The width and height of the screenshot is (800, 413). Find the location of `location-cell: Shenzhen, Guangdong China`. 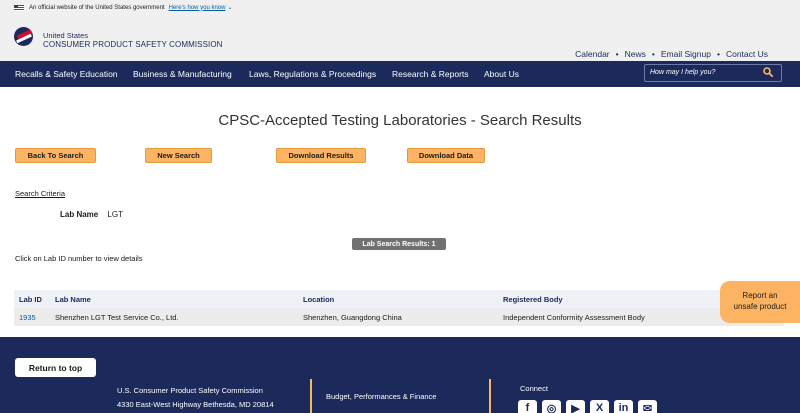

location-cell: Shenzhen, Guangdong China is located at coordinates (352, 317).